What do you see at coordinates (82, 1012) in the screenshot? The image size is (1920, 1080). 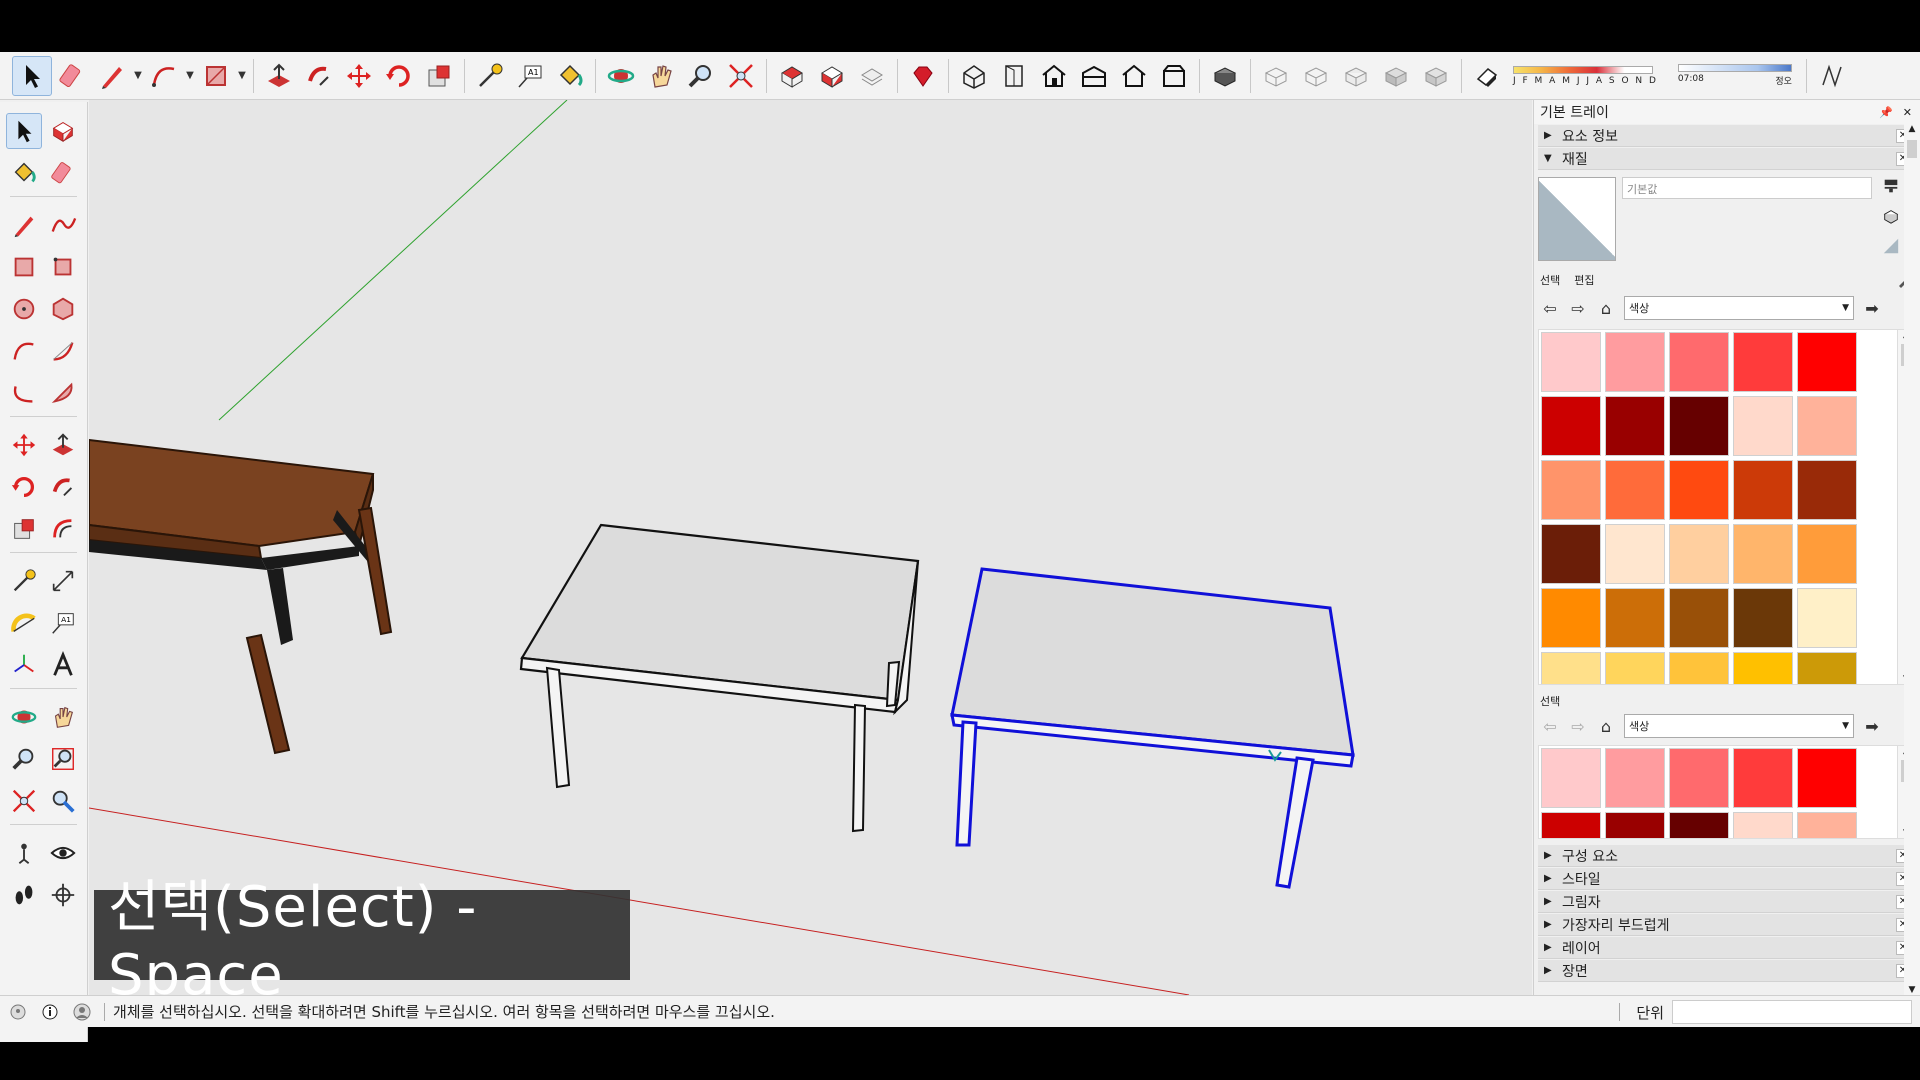 I see `user-icon` at bounding box center [82, 1012].